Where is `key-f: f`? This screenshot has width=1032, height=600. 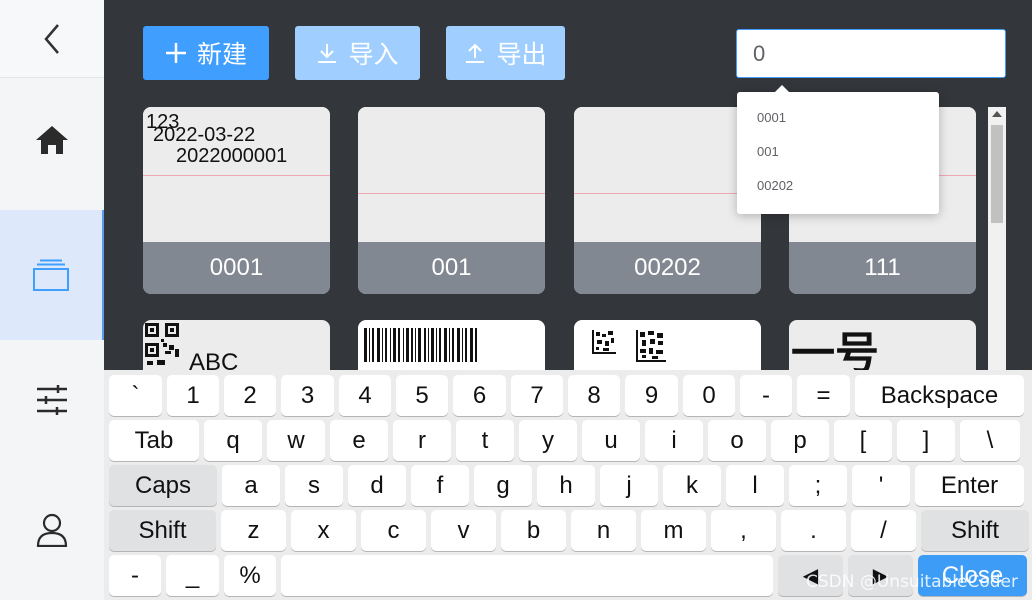 key-f: f is located at coordinates (440, 485).